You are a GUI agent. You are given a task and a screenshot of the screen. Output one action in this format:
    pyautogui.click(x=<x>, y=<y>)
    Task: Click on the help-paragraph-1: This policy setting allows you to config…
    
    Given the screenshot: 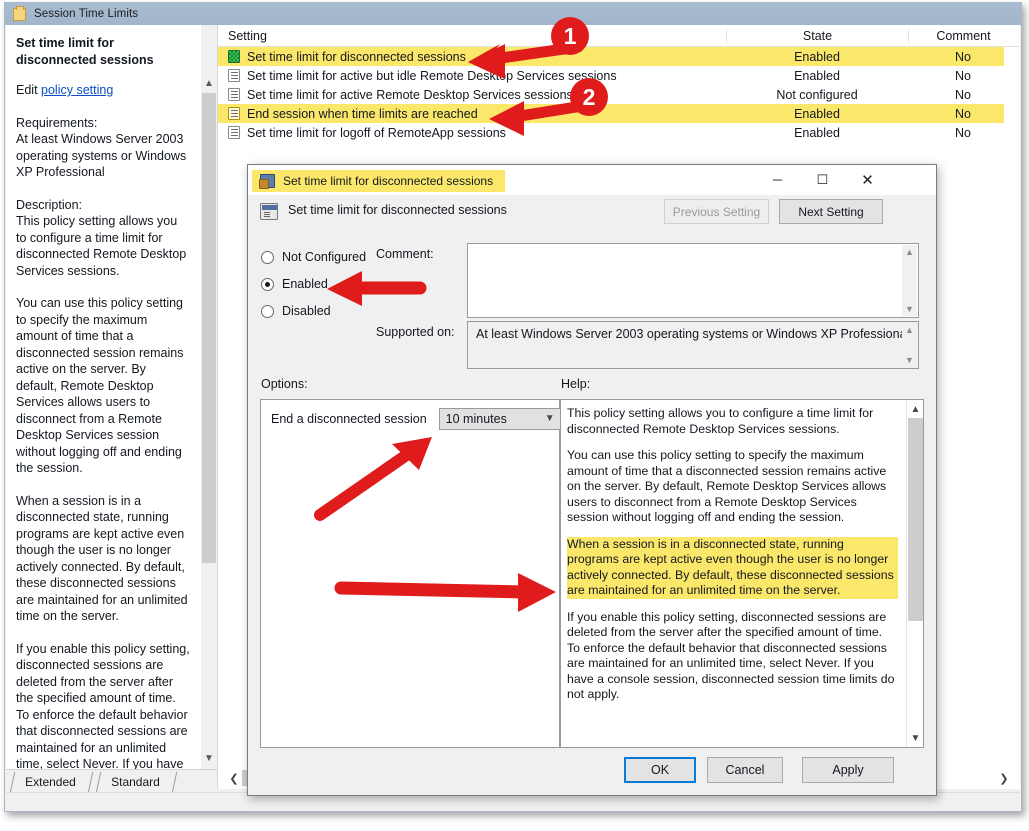 What is the action you would take?
    pyautogui.click(x=720, y=421)
    